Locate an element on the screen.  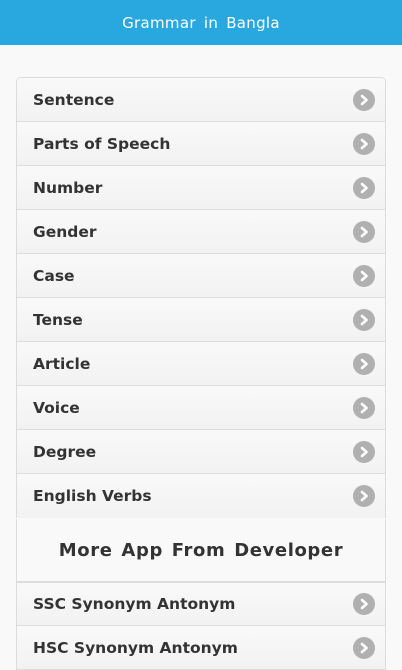
topic-item-tense: Tense is located at coordinates (201, 320).